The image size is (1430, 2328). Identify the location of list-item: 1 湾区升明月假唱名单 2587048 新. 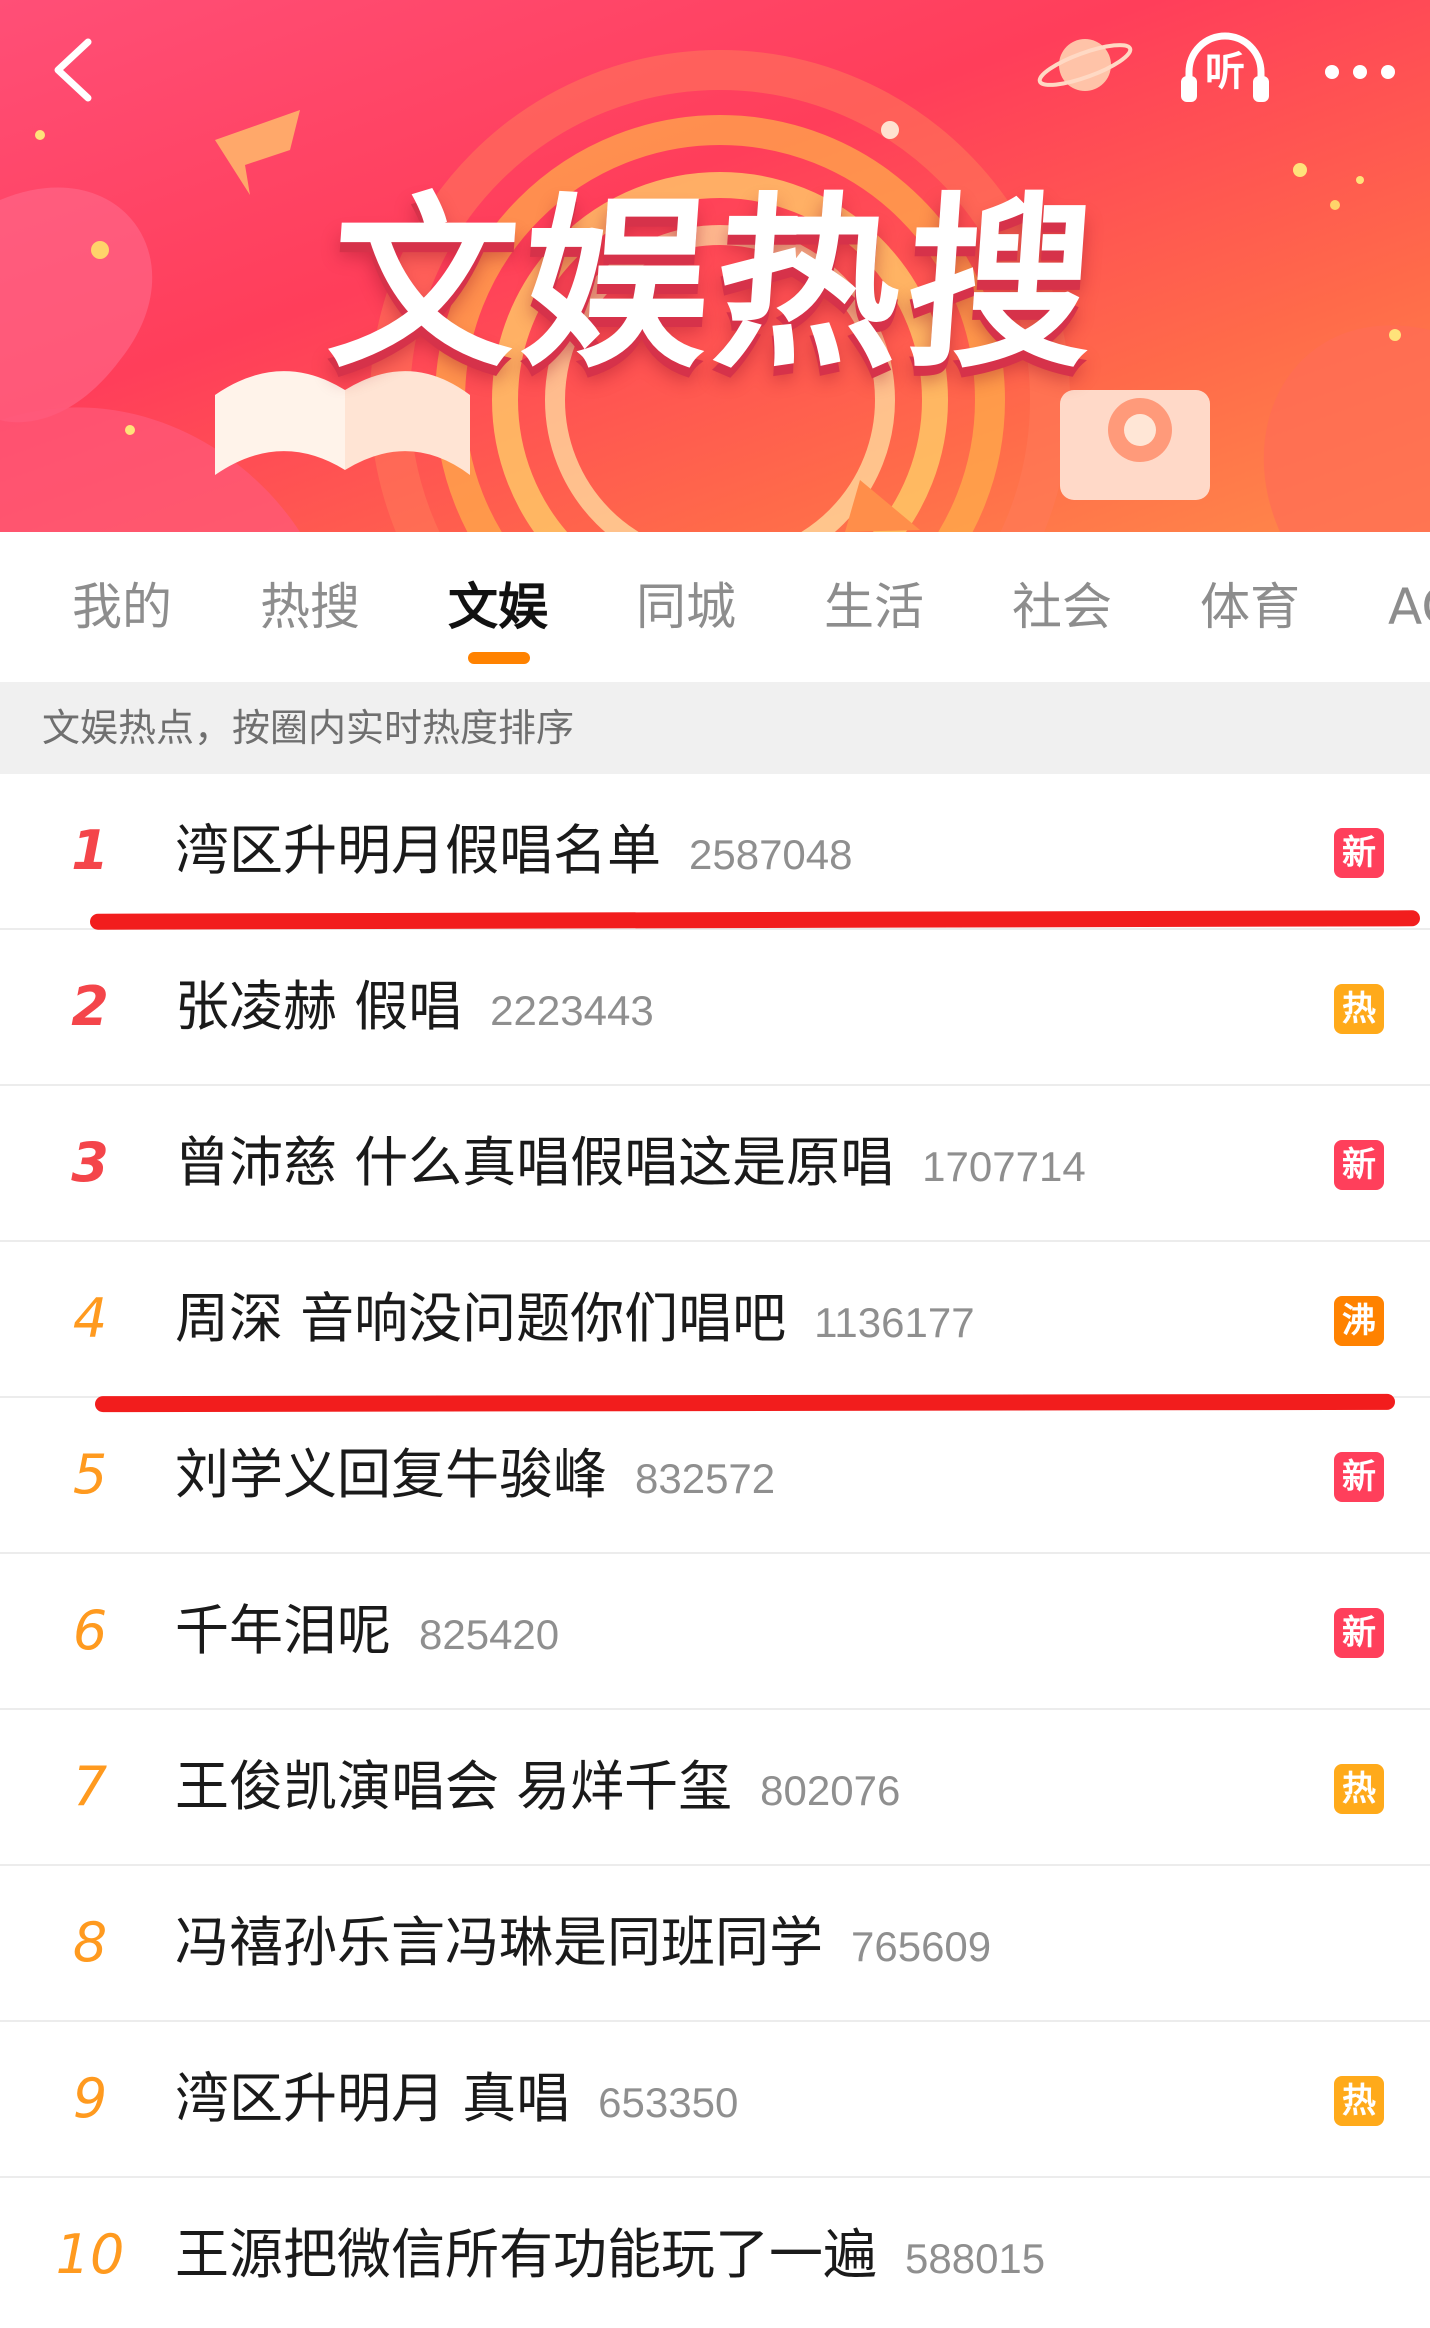
(715, 852).